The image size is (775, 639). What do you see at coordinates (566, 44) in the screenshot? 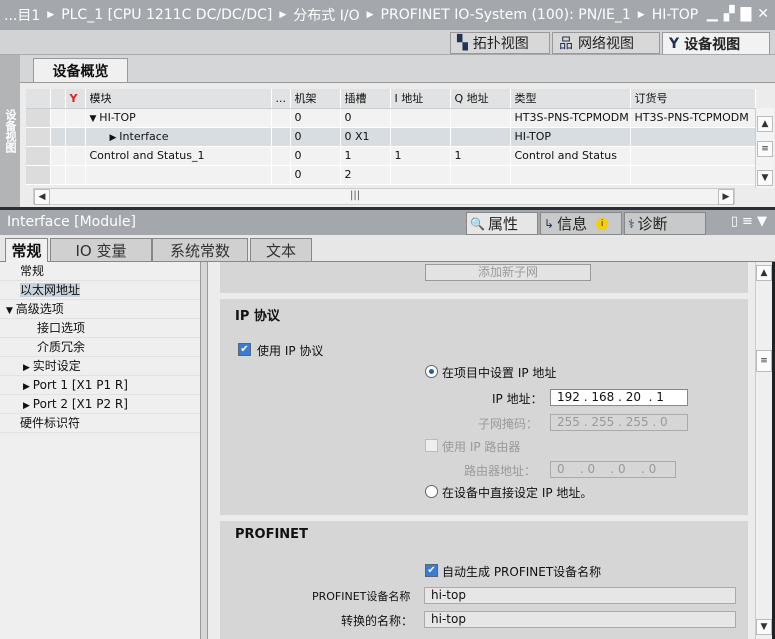
I see `network-icon: 品` at bounding box center [566, 44].